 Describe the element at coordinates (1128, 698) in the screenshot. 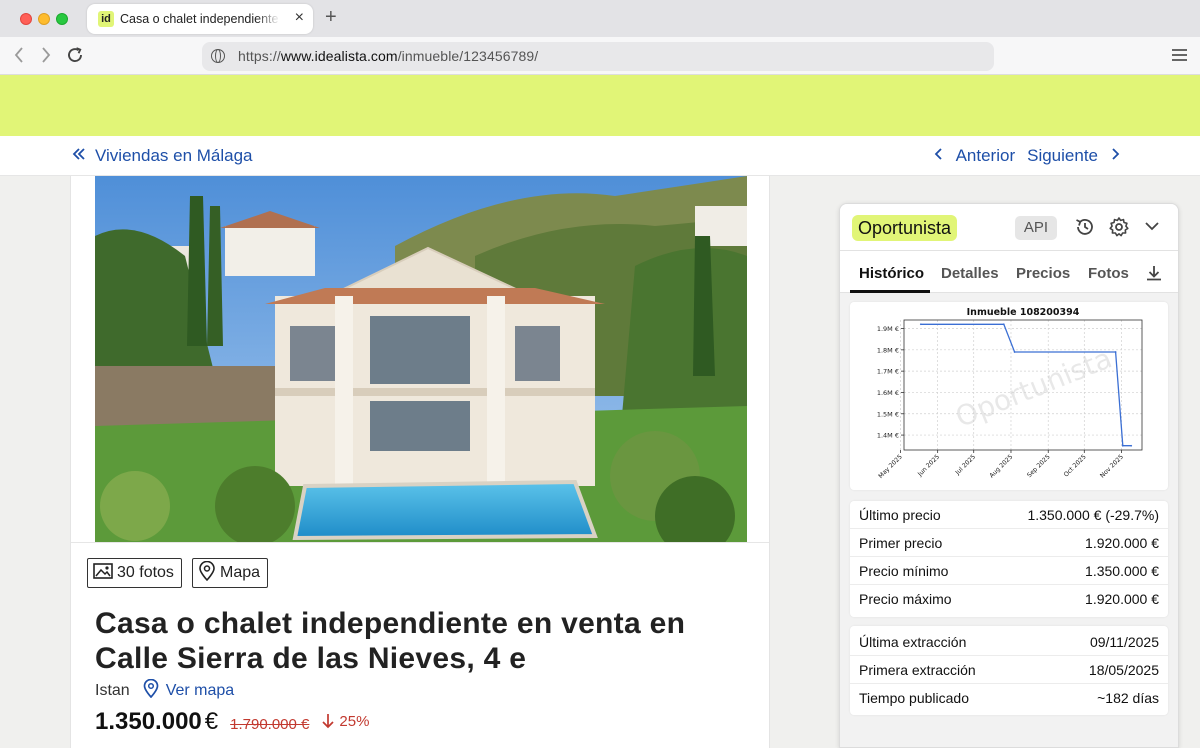

I see `extraction-value: ~182 días` at that location.